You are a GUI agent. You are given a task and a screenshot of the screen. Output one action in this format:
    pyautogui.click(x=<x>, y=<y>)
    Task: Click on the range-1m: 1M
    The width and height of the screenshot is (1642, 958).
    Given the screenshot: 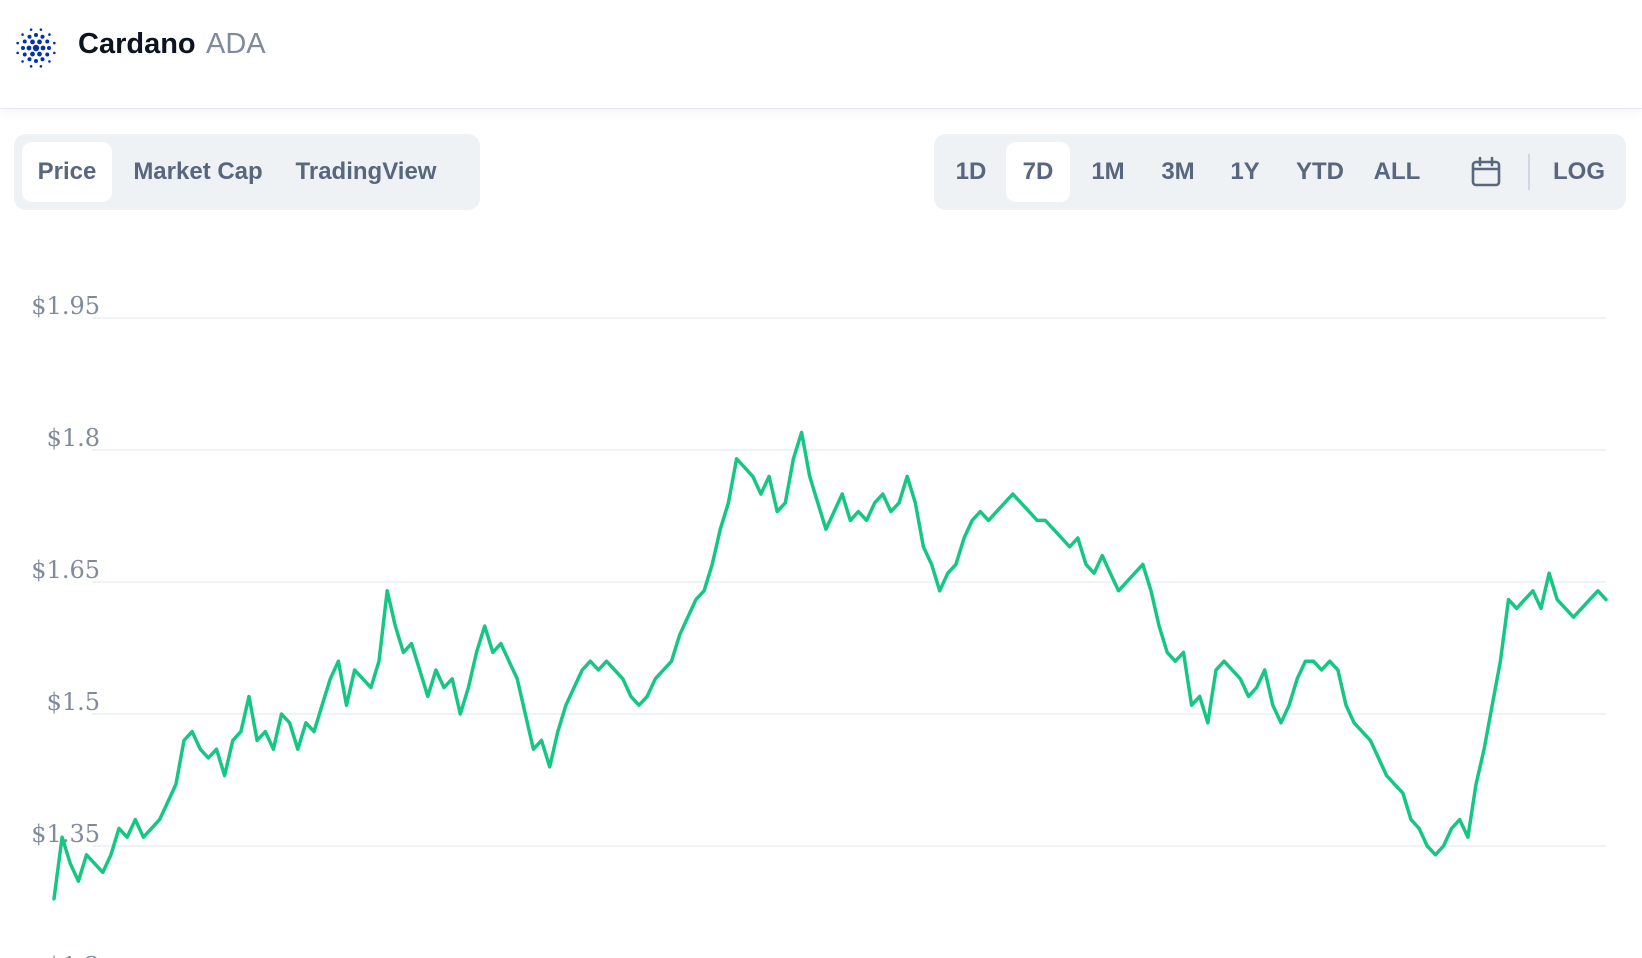 What is the action you would take?
    pyautogui.click(x=1108, y=172)
    